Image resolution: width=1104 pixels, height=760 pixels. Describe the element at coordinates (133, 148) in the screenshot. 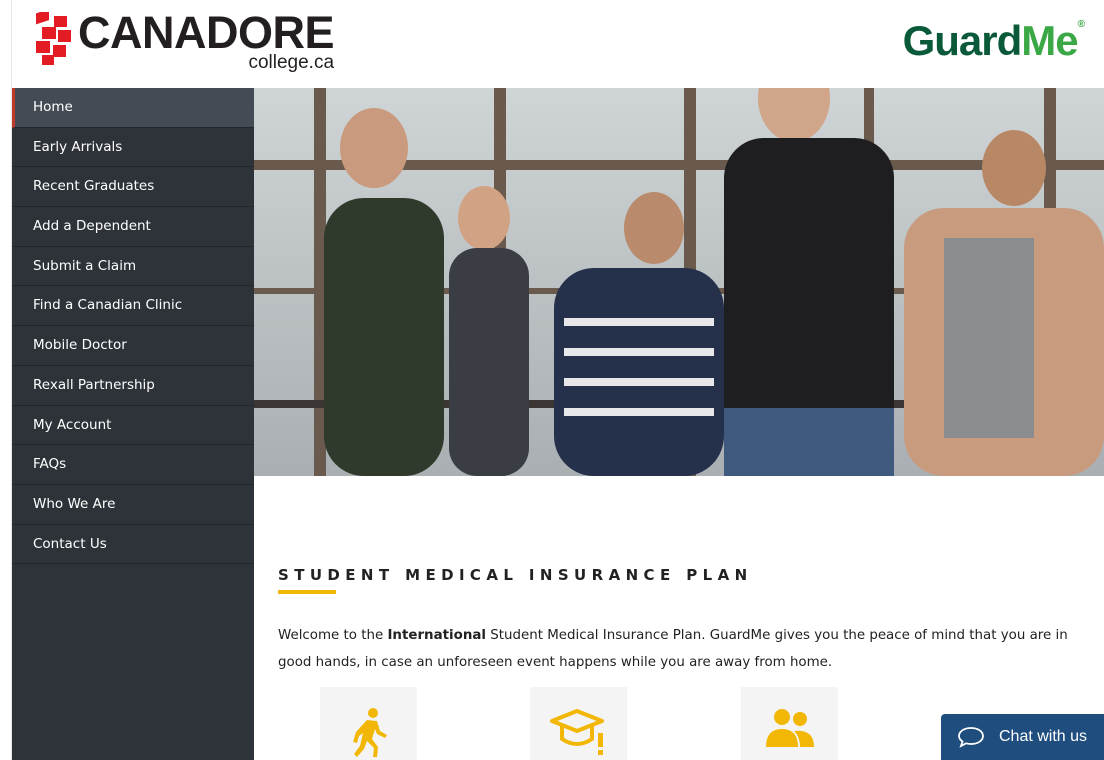

I see `sidebar-item-early-arrivals: Early Arrivals` at that location.